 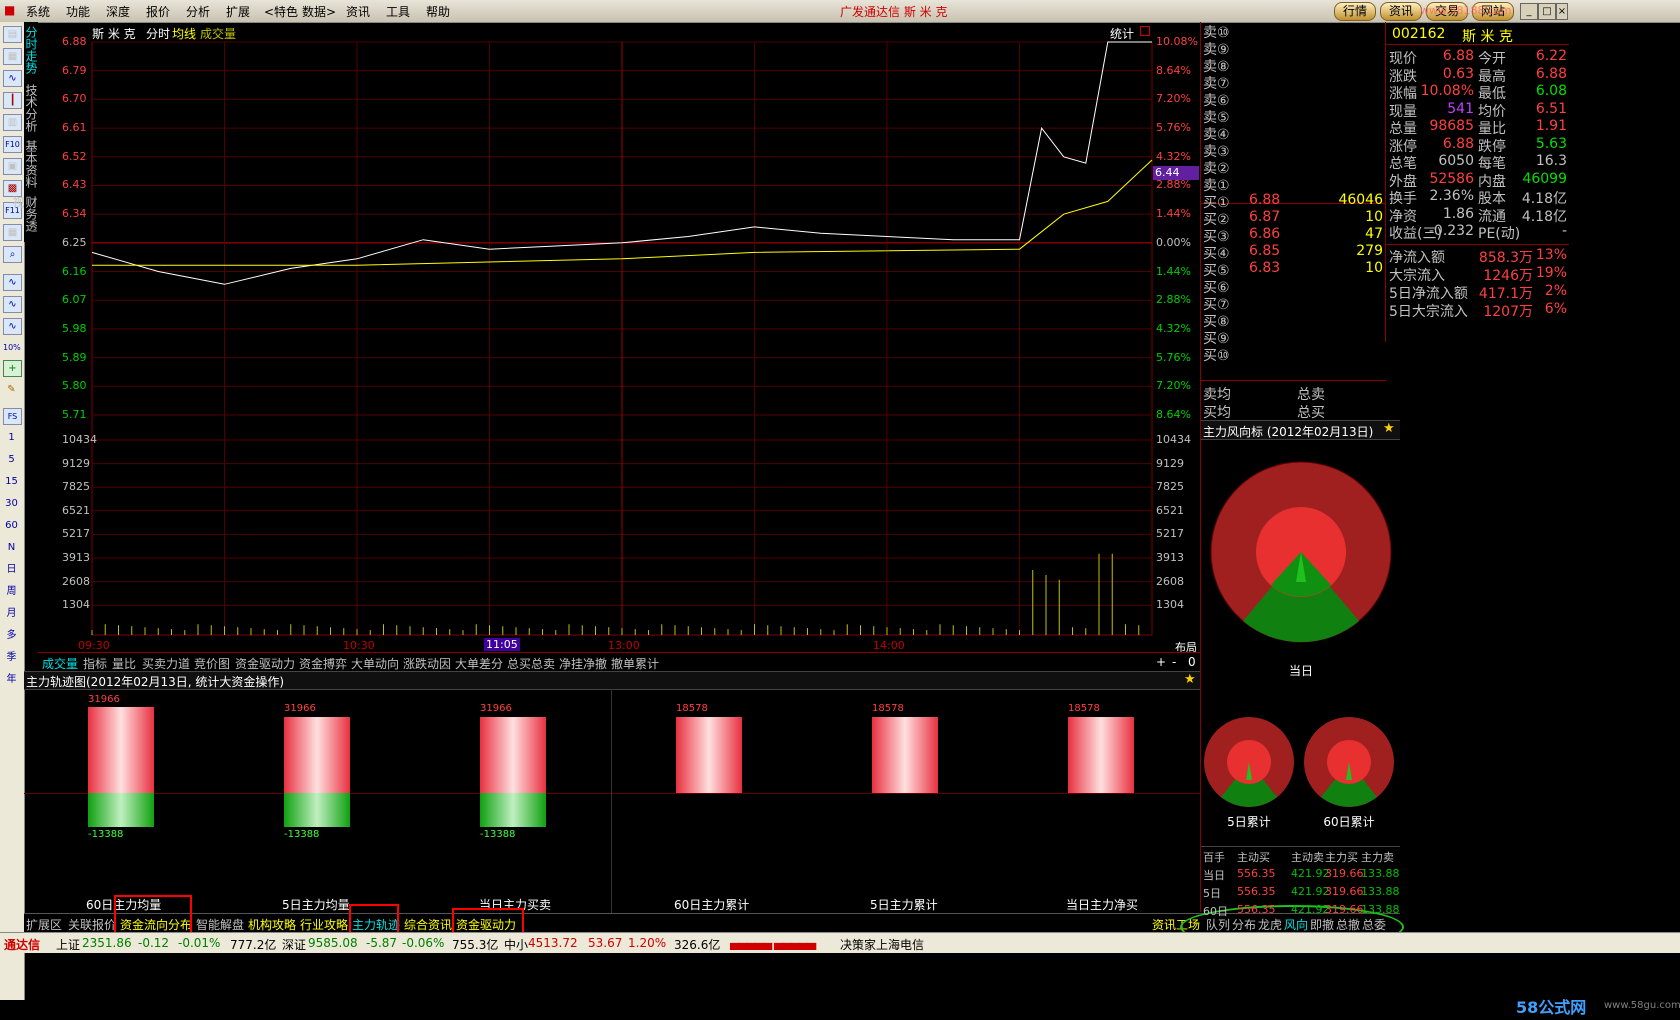 I want to click on sz-pct: -0.06%, so click(x=423, y=943).